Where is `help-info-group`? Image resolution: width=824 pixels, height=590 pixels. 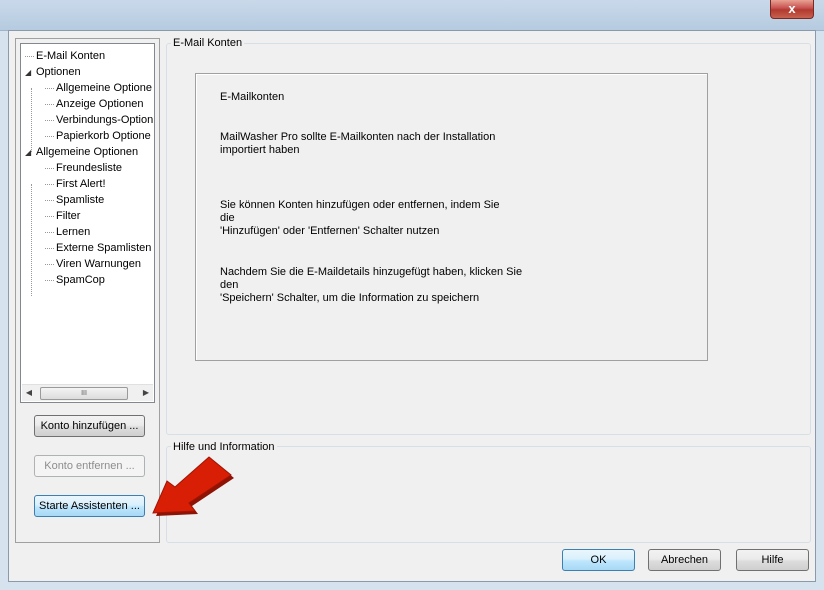 help-info-group is located at coordinates (488, 494).